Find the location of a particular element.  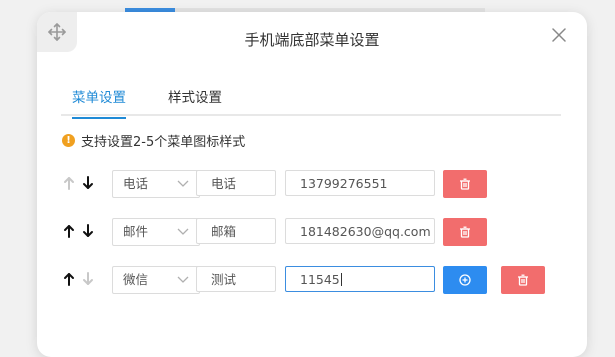

close-button is located at coordinates (559, 35).